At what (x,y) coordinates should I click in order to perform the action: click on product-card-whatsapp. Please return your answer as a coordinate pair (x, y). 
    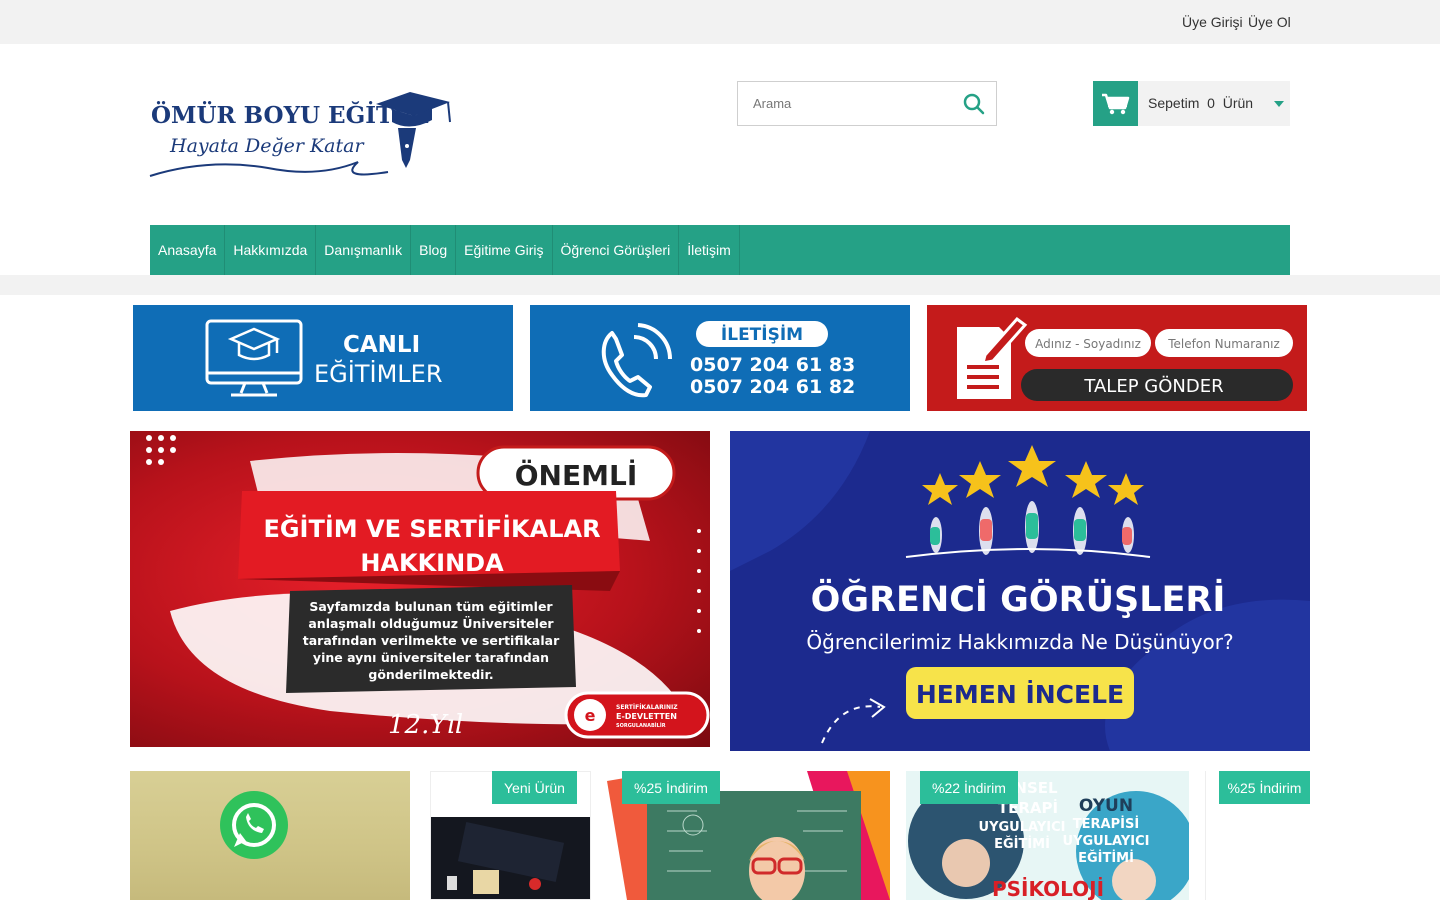
    Looking at the image, I should click on (270, 835).